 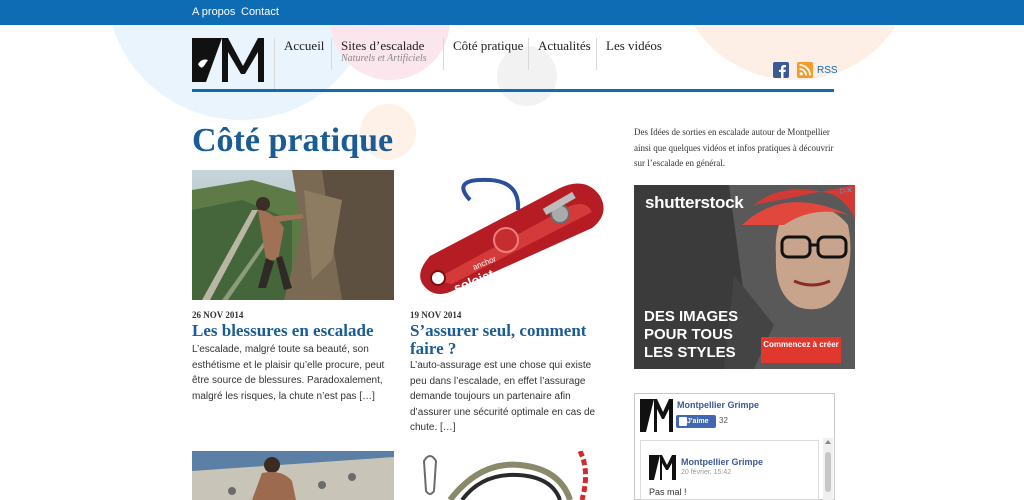 What do you see at coordinates (691, 316) in the screenshot?
I see `ad-headline-line: DES IMAGES` at bounding box center [691, 316].